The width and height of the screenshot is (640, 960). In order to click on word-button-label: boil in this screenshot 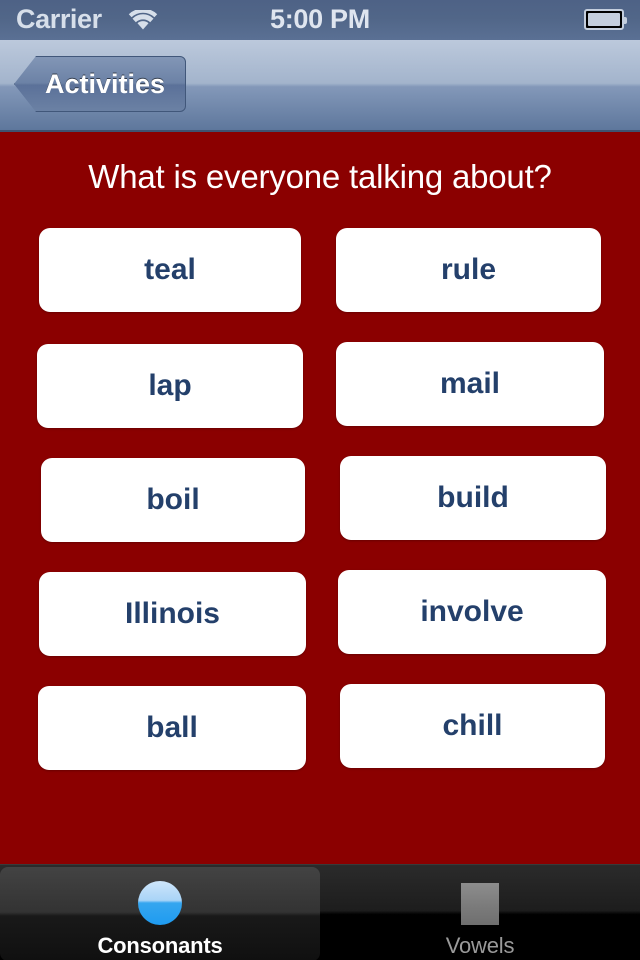, I will do `click(173, 499)`.